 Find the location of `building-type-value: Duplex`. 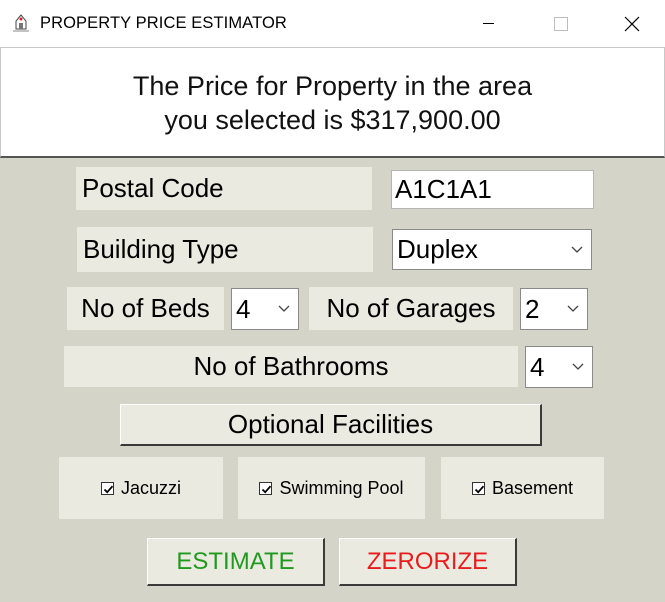

building-type-value: Duplex is located at coordinates (437, 249).